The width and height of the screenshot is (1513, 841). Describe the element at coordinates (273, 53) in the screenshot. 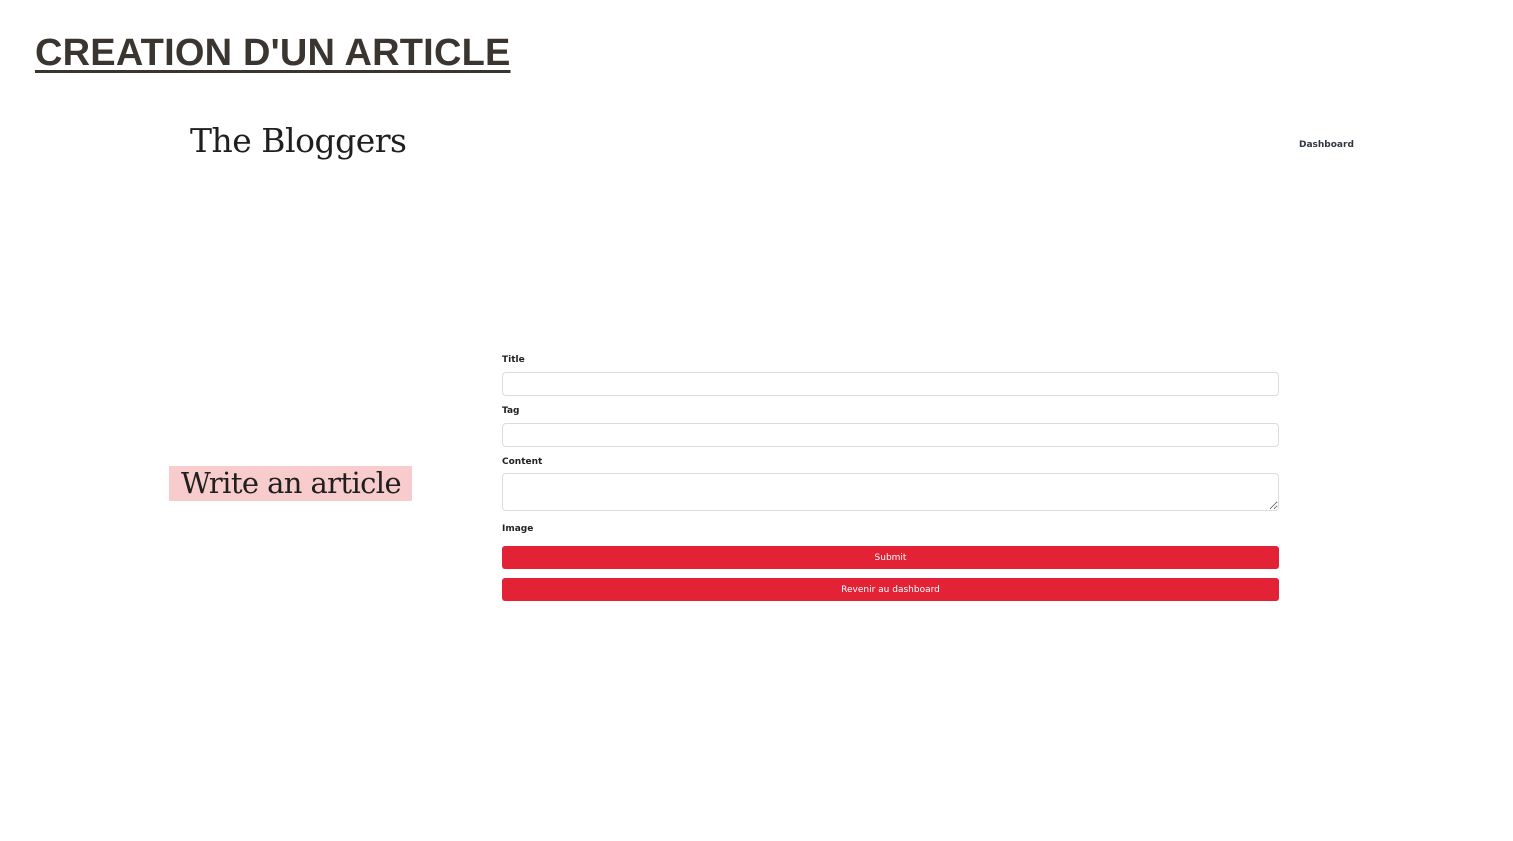

I see `slide-heading: CREATION D'UN ARTICLE` at that location.